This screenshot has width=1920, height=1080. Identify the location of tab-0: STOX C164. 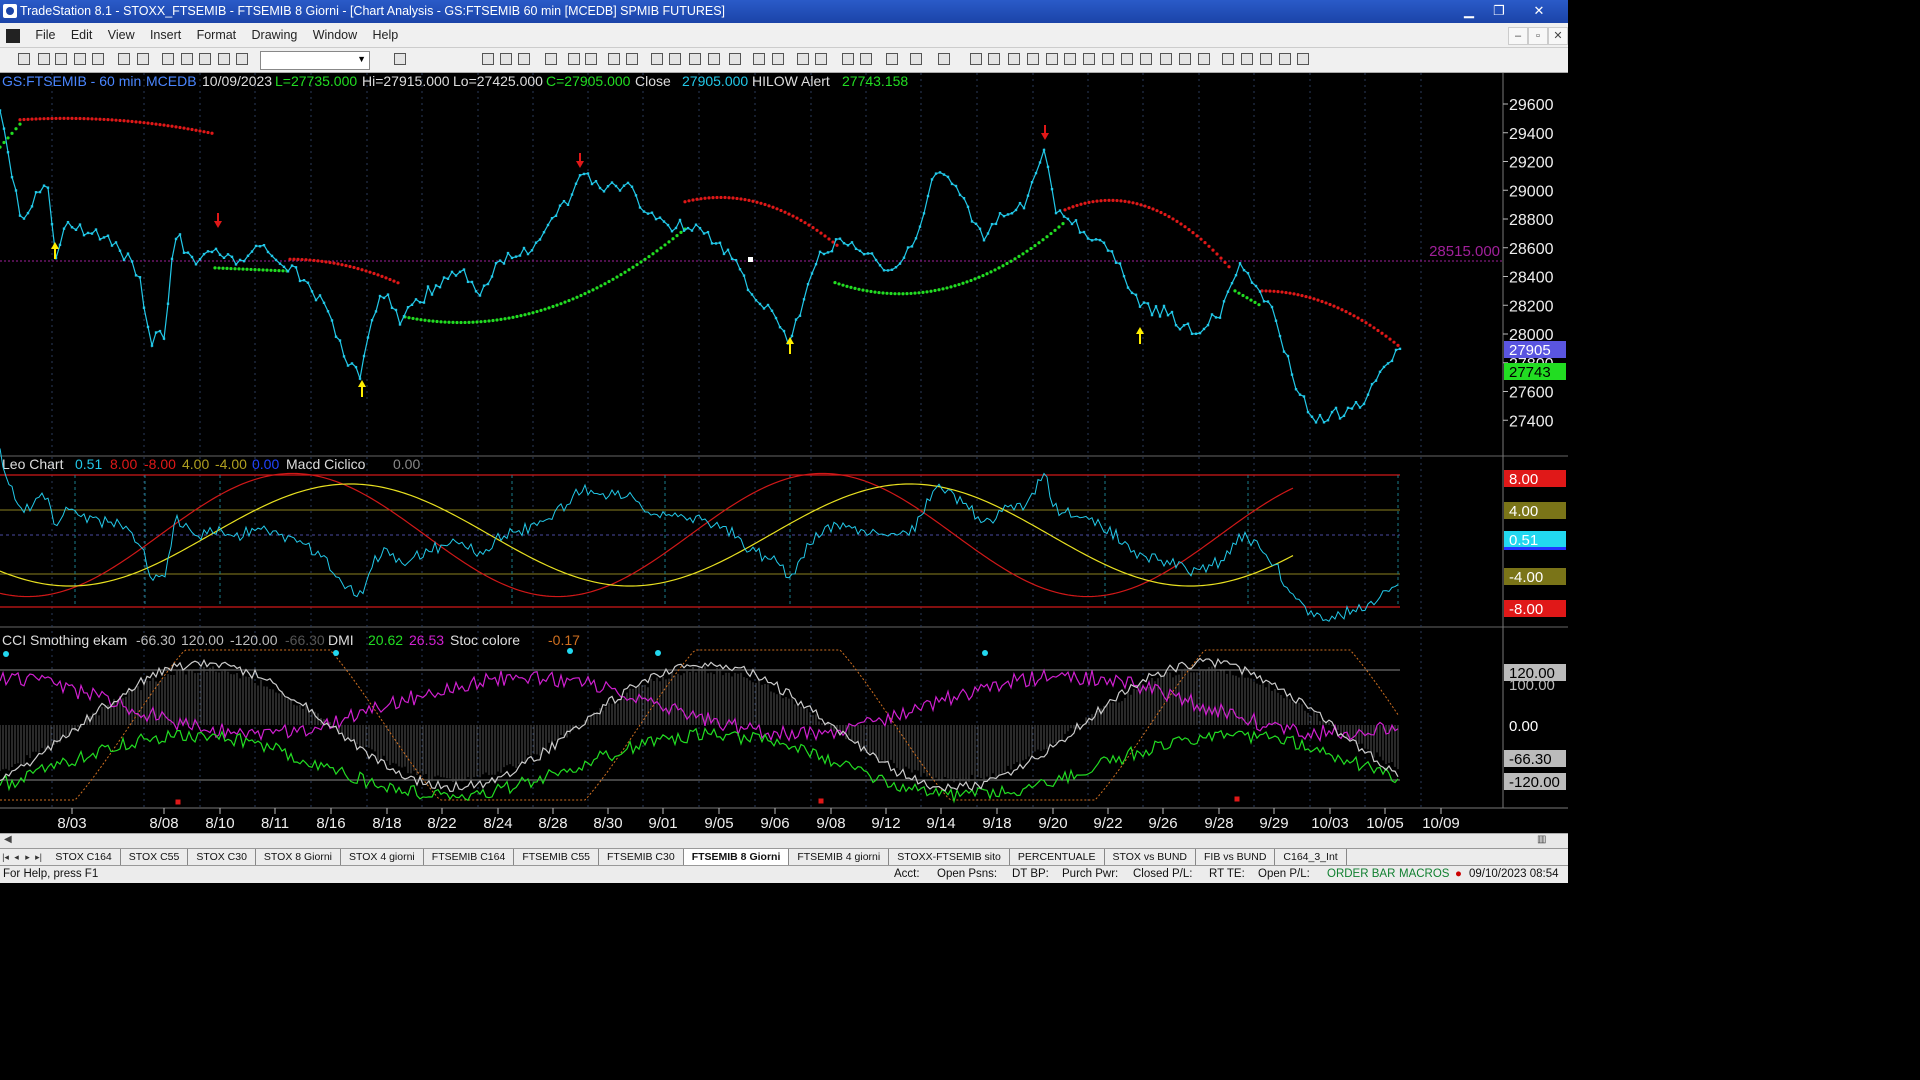
(84, 857).